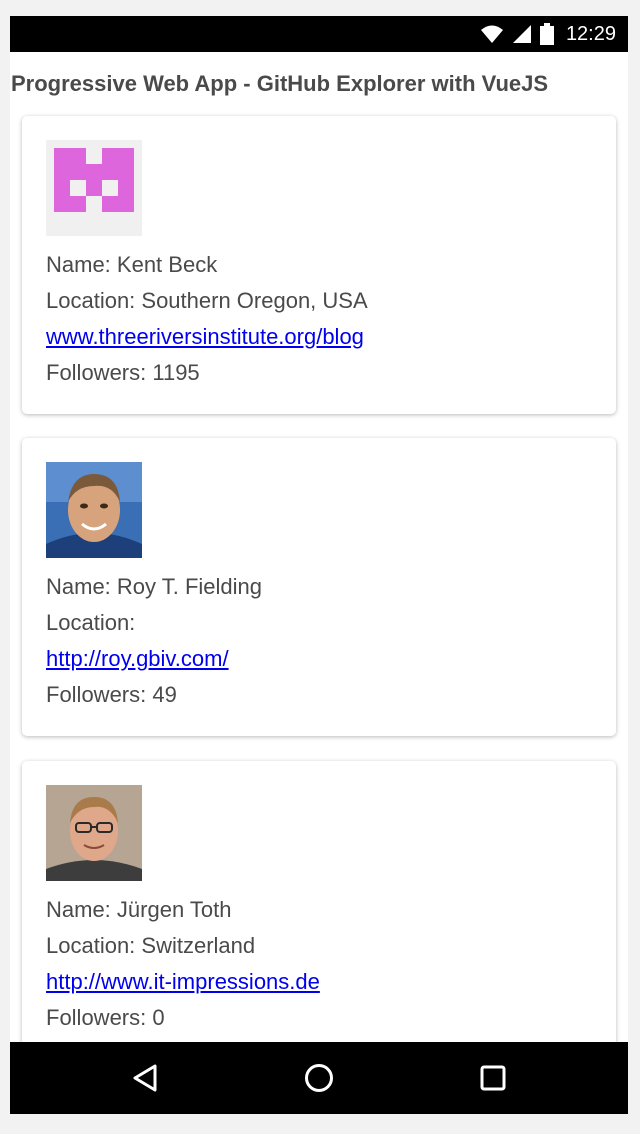  Describe the element at coordinates (94, 188) in the screenshot. I see `identicon-avatar` at that location.